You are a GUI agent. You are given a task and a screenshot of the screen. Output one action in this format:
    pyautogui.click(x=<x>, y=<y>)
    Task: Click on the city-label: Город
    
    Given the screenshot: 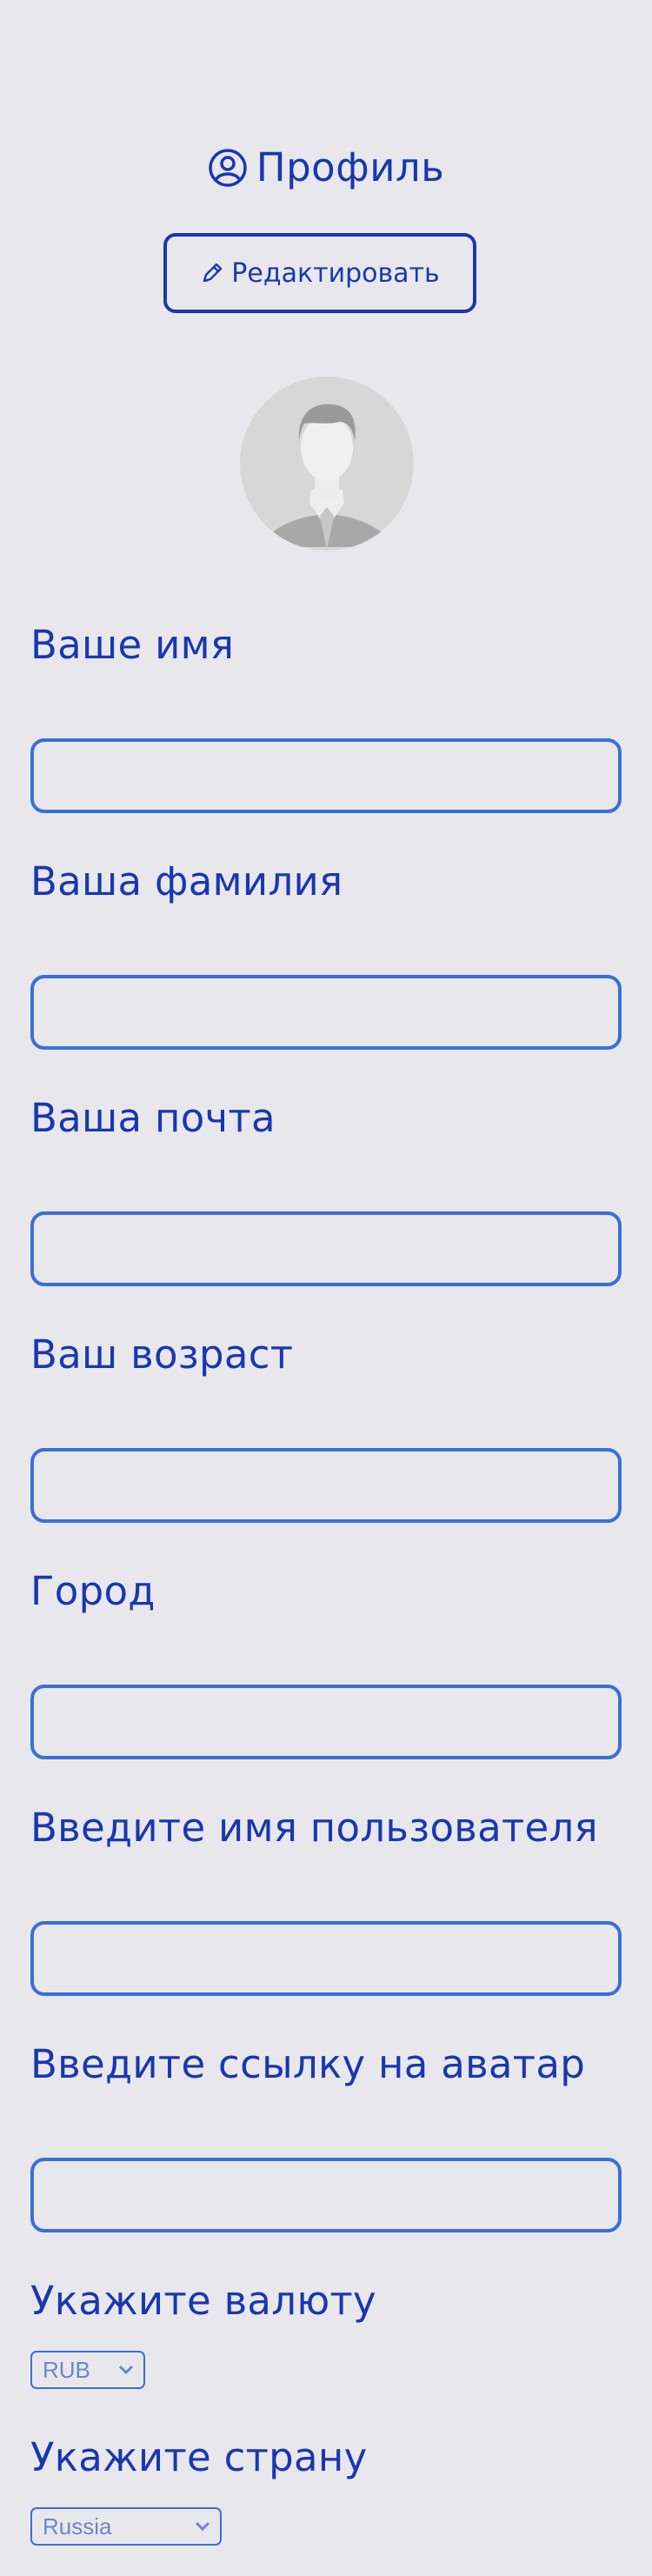 What is the action you would take?
    pyautogui.click(x=93, y=1591)
    